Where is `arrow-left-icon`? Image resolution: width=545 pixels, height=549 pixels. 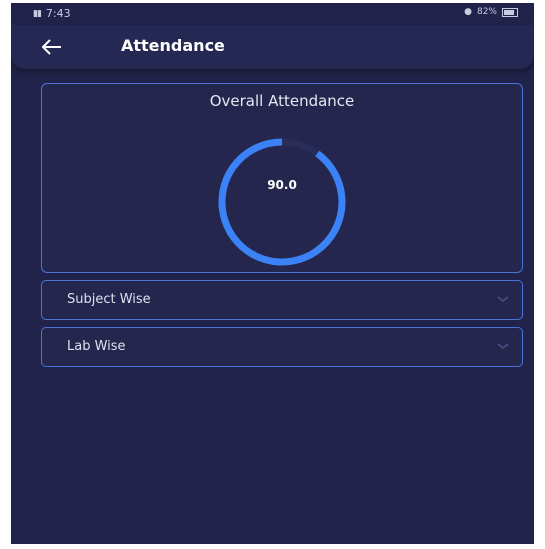
arrow-left-icon is located at coordinates (52, 47).